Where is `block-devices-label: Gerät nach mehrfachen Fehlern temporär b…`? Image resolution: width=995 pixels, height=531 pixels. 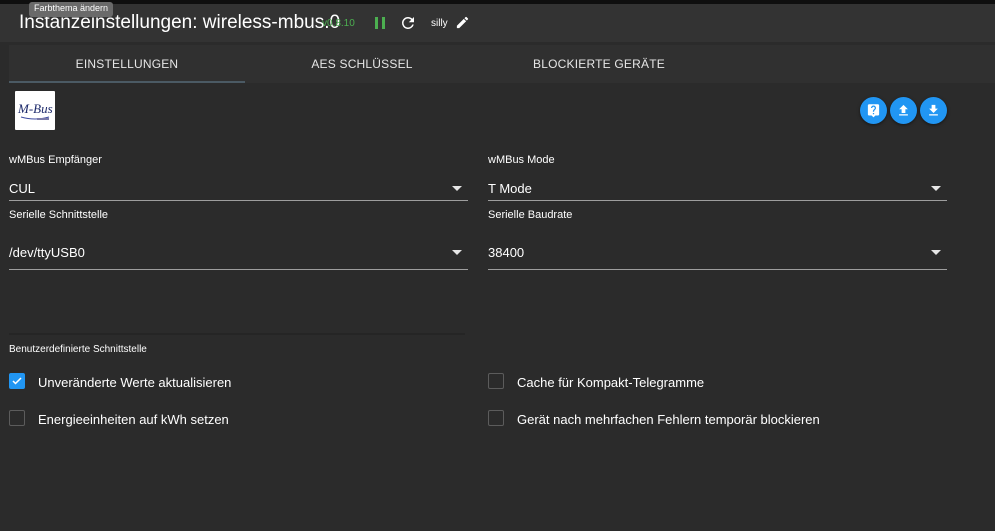
block-devices-label: Gerät nach mehrfachen Fehlern temporär b… is located at coordinates (668, 419).